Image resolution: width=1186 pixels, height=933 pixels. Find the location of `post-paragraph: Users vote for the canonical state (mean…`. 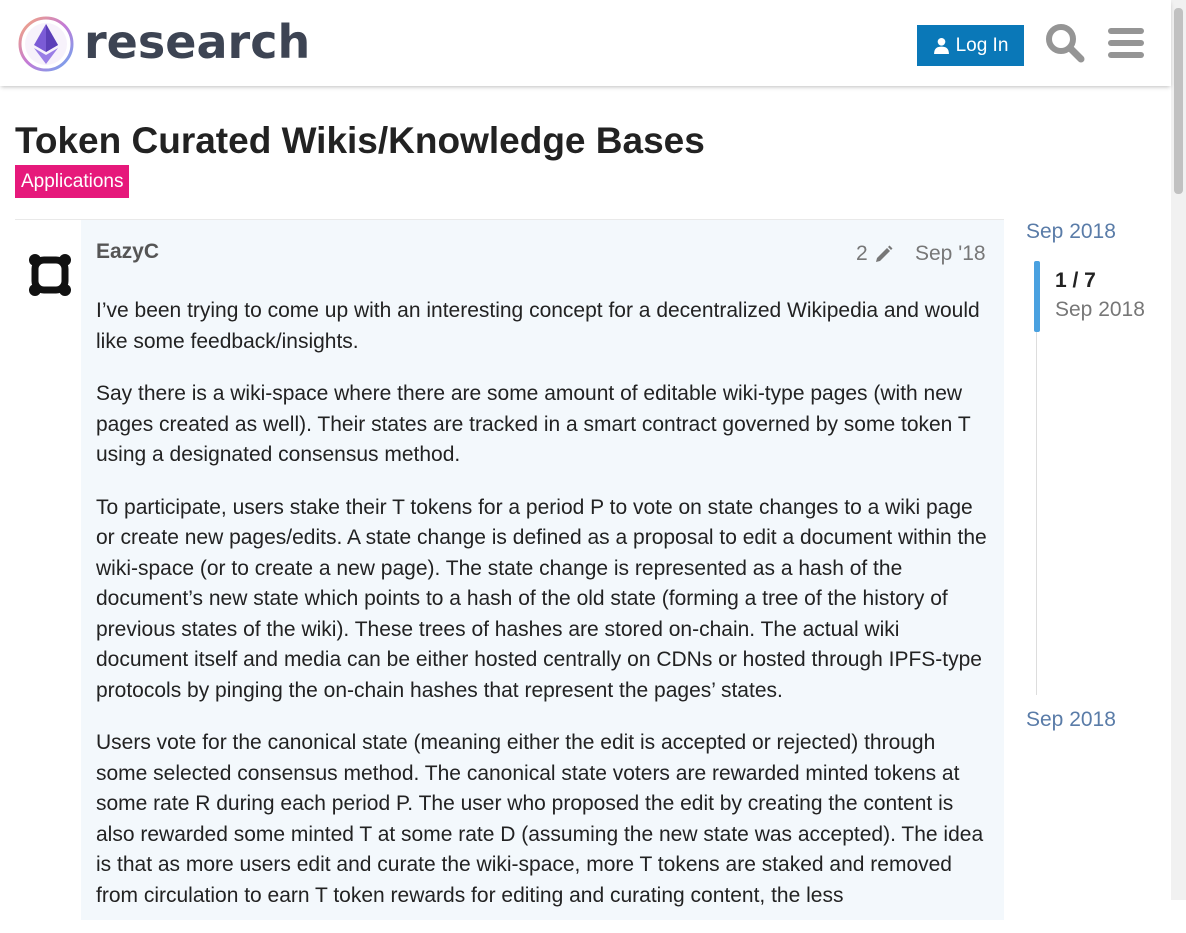

post-paragraph: Users vote for the canonical state (mean… is located at coordinates (540, 819).